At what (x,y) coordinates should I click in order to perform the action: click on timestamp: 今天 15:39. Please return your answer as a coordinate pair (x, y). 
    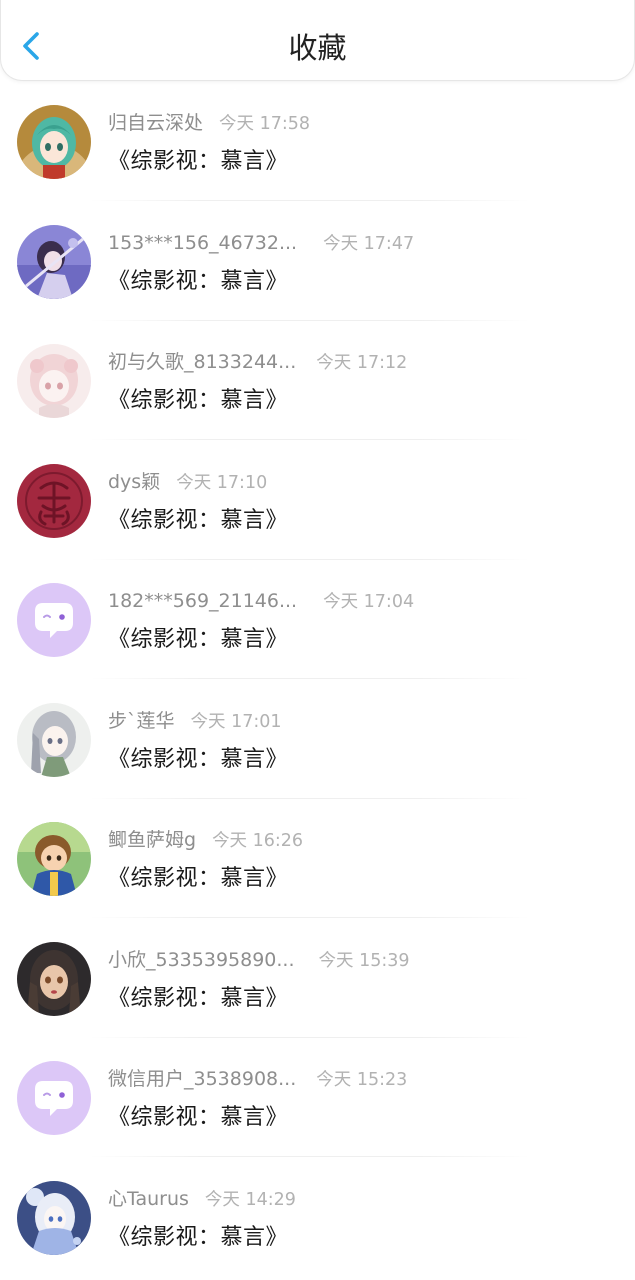
    Looking at the image, I should click on (364, 960).